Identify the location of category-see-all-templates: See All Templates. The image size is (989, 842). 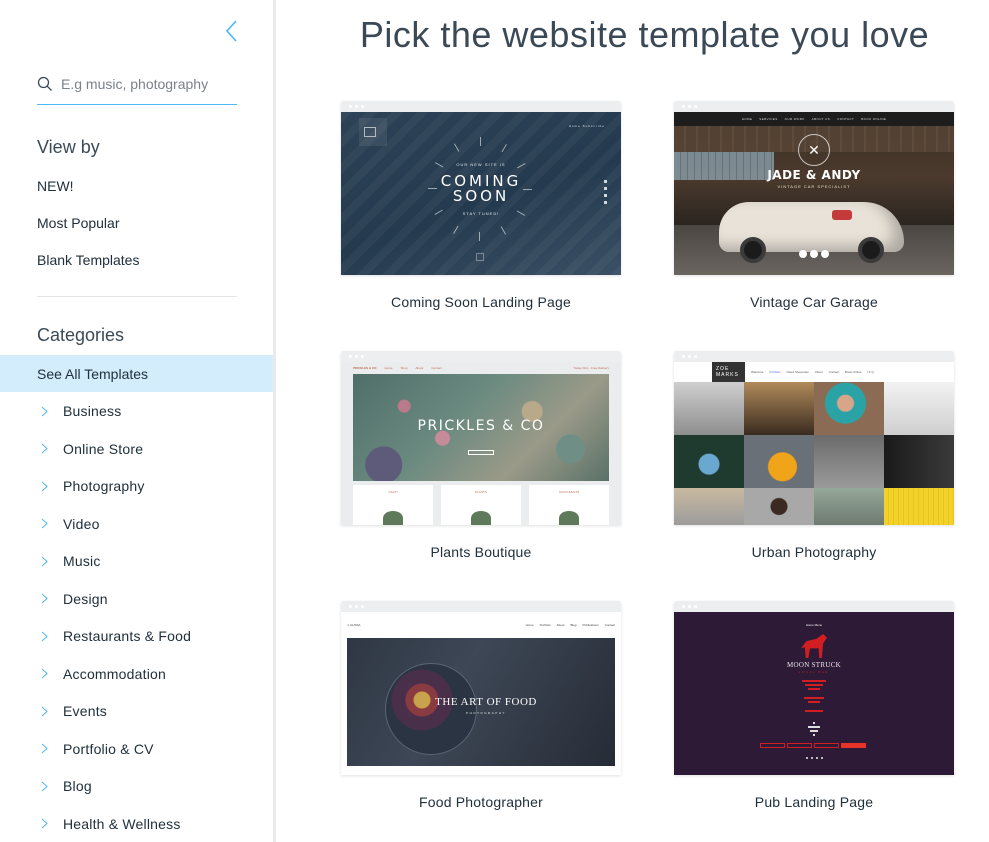
(136, 373).